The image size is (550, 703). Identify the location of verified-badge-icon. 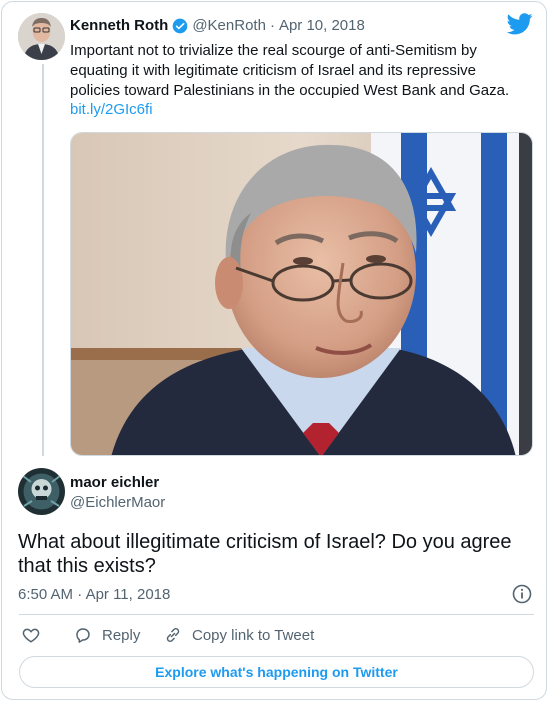
(180, 26).